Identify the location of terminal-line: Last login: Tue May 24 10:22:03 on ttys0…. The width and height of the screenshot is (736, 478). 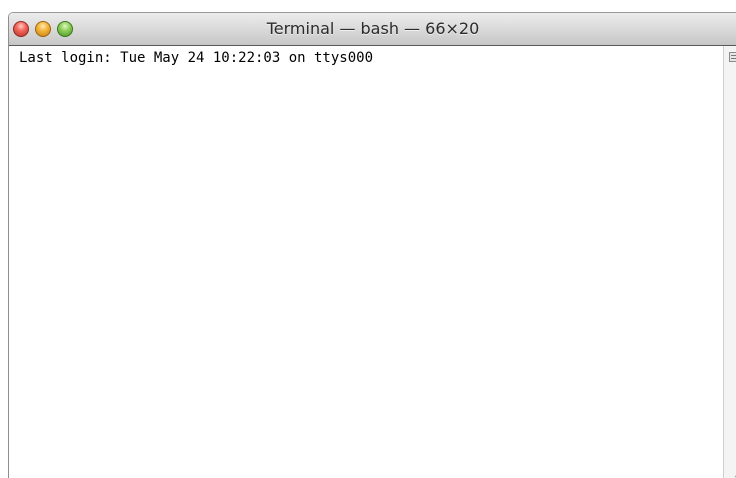
(196, 58).